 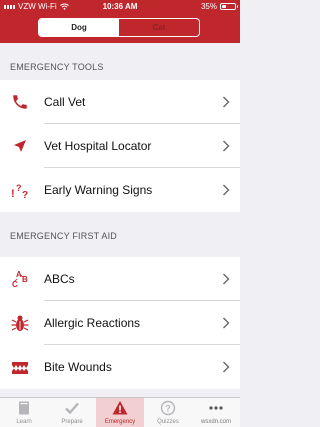 I want to click on list-item-early-warning-signs: ! ? ? Early Warning Signs, so click(x=120, y=190).